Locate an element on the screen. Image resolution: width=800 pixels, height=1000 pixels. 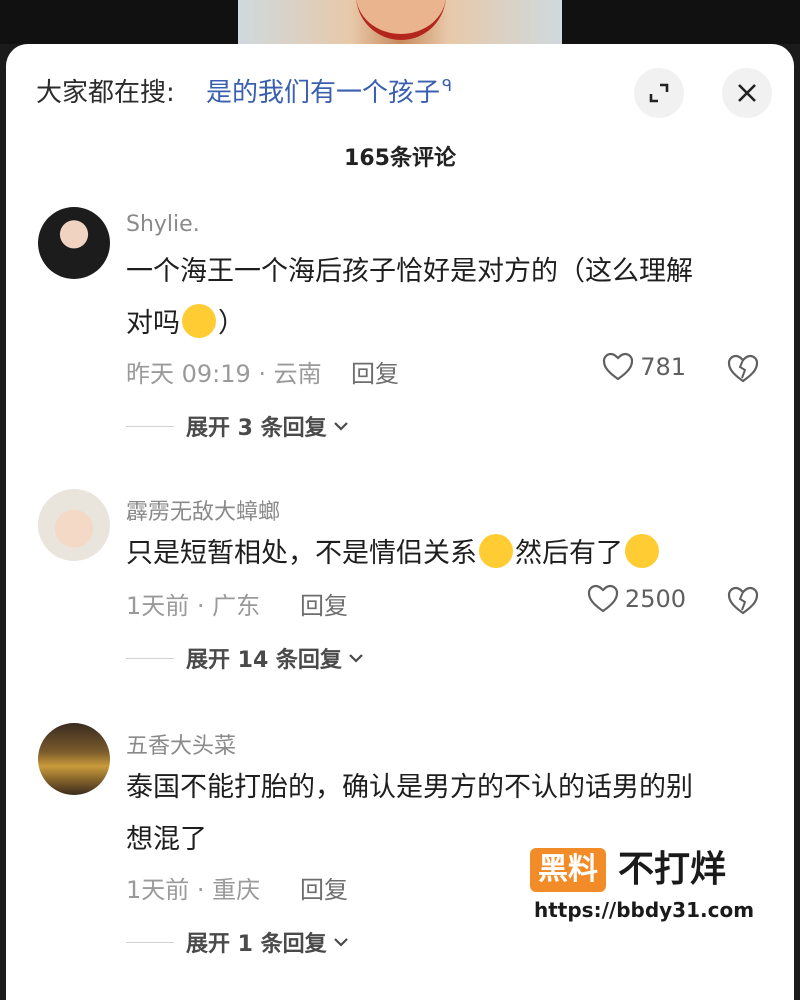
expand-replies-label: 展开 1 条回复 is located at coordinates (256, 944).